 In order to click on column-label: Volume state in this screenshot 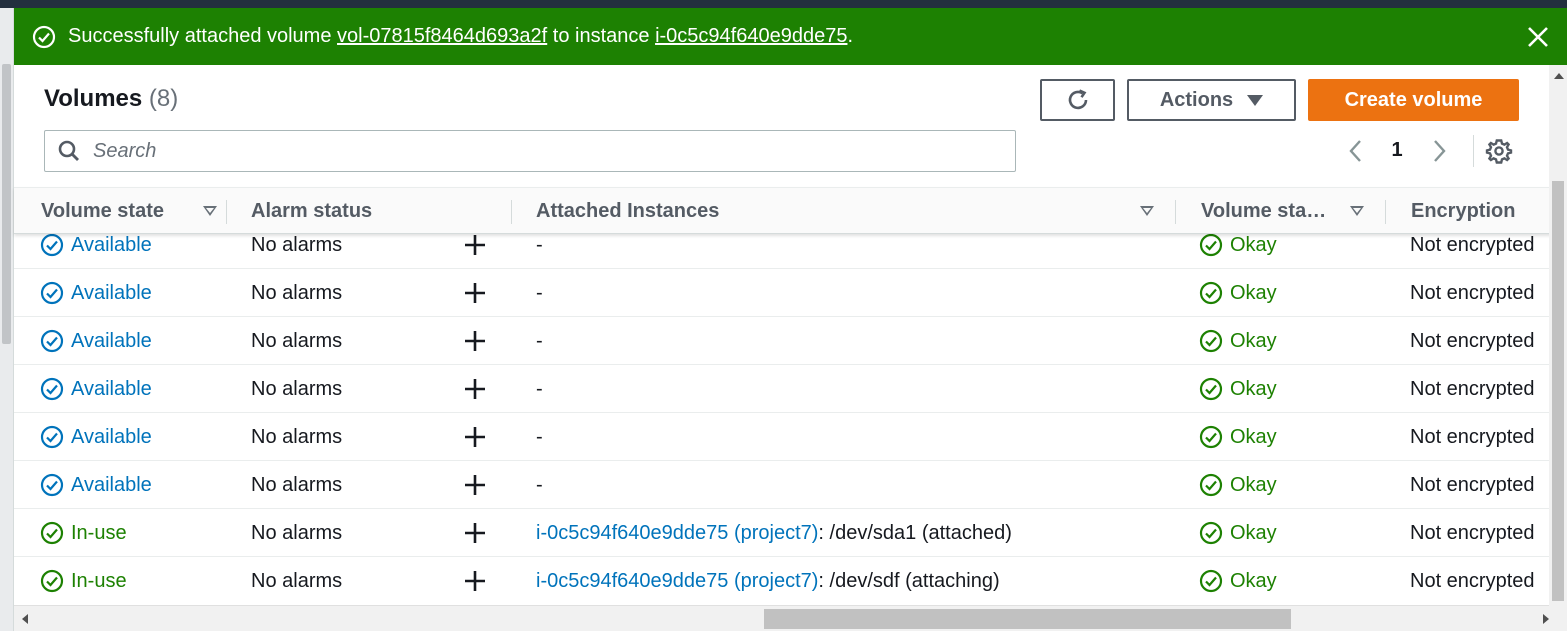, I will do `click(102, 210)`.